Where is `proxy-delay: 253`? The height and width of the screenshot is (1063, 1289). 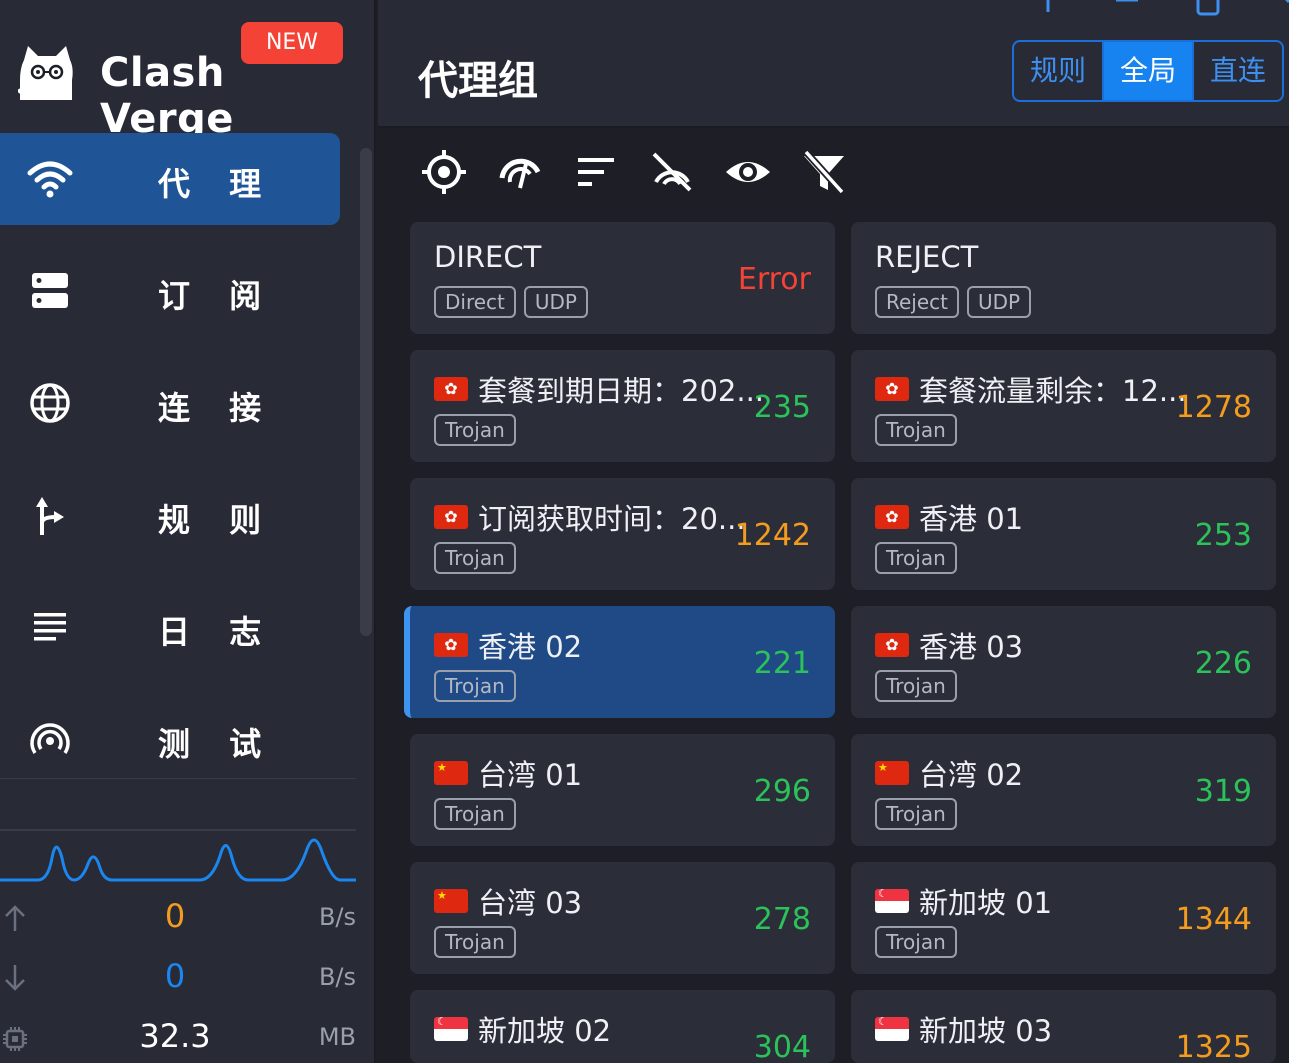 proxy-delay: 253 is located at coordinates (1223, 535).